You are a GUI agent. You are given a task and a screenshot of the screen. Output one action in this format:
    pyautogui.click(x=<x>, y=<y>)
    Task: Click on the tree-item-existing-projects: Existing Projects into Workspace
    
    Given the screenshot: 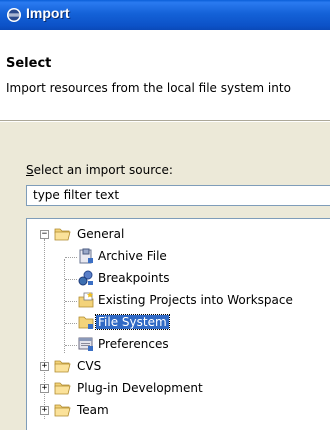 What is the action you would take?
    pyautogui.click(x=177, y=301)
    